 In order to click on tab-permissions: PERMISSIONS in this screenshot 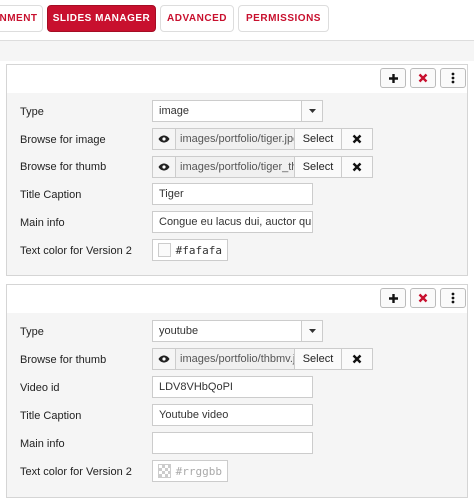, I will do `click(283, 18)`.